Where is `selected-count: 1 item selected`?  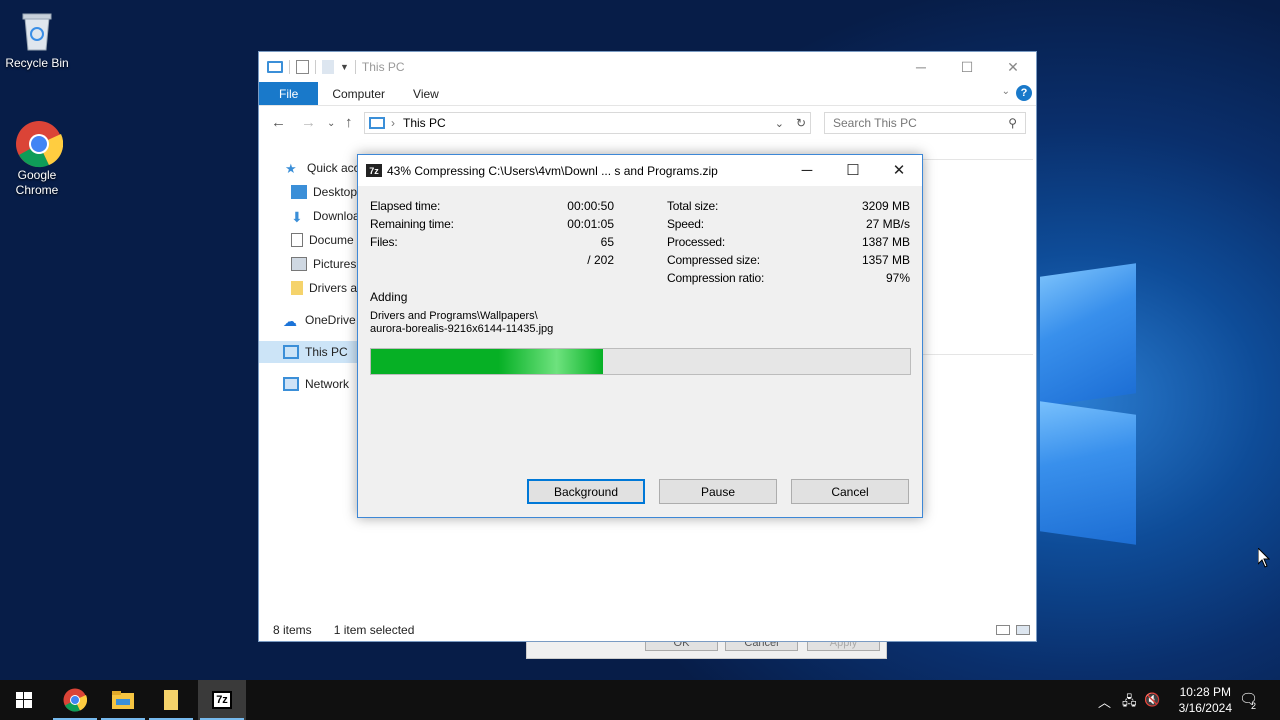 selected-count: 1 item selected is located at coordinates (374, 630).